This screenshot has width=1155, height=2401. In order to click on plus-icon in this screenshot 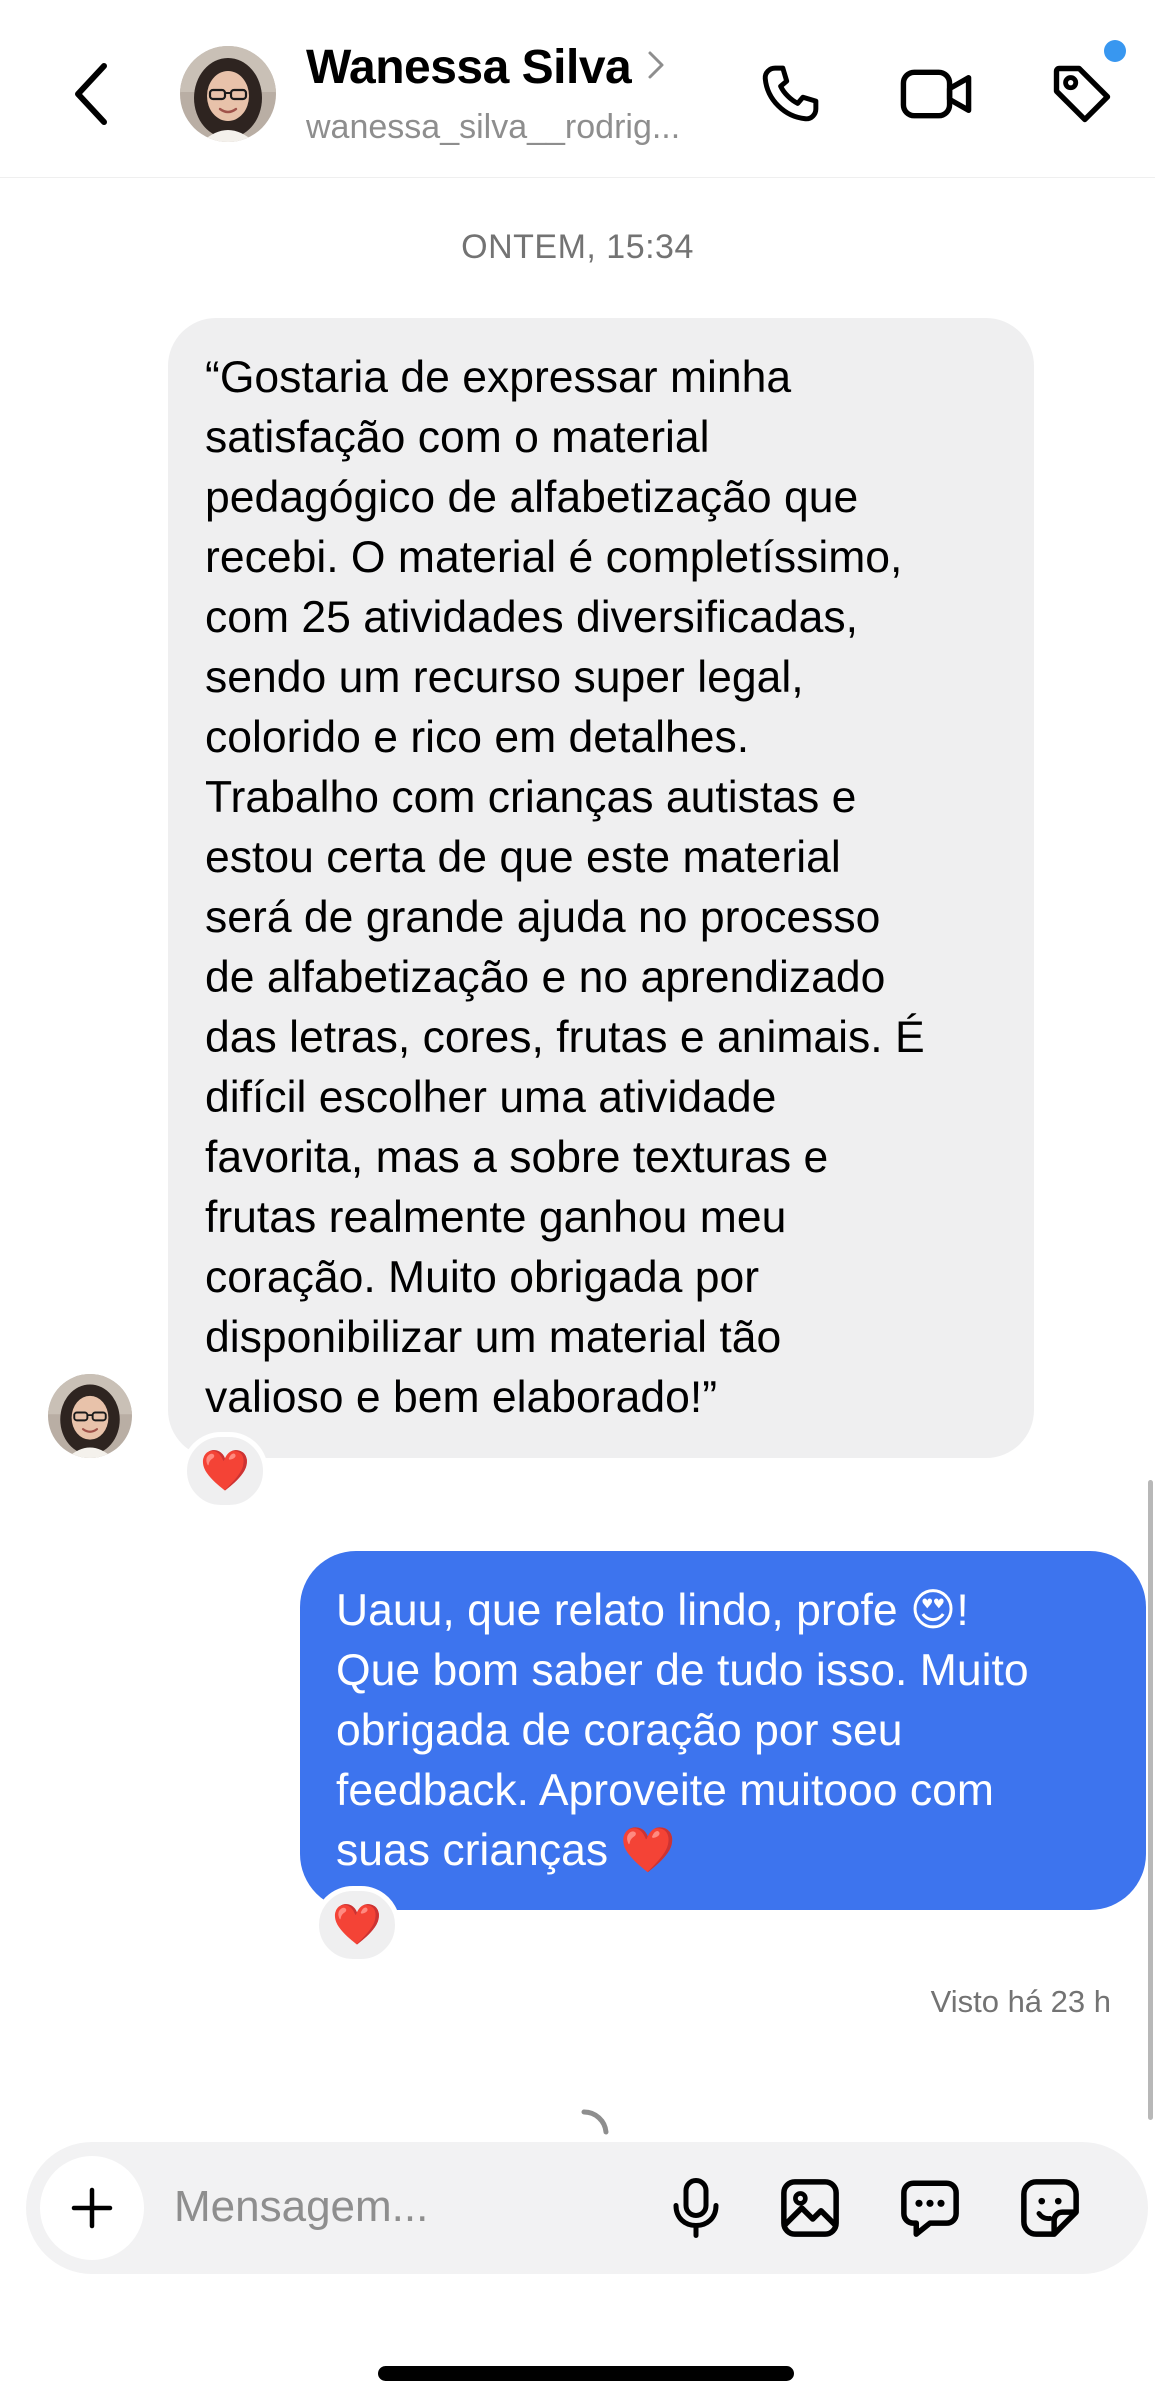, I will do `click(92, 2208)`.